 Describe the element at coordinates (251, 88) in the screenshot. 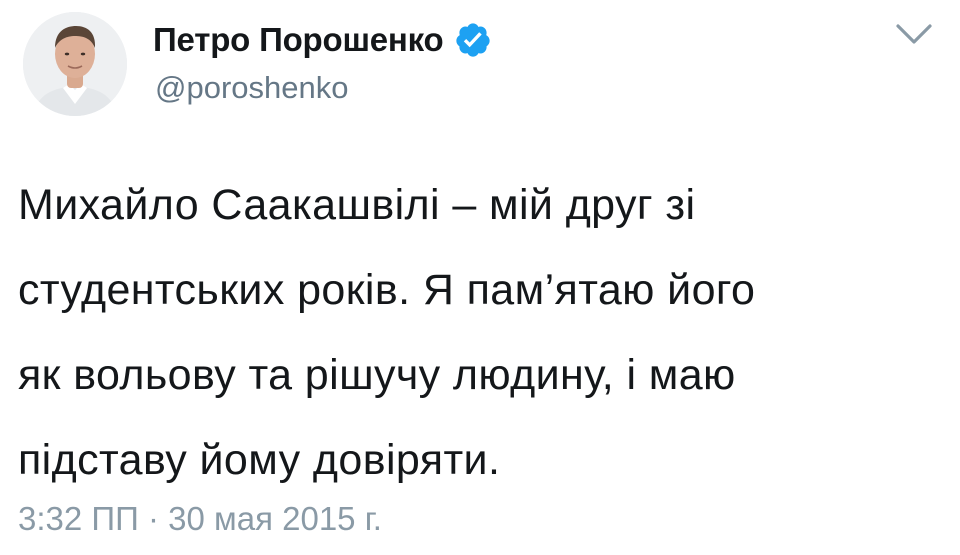

I see `author-handle: @poroshenko` at that location.